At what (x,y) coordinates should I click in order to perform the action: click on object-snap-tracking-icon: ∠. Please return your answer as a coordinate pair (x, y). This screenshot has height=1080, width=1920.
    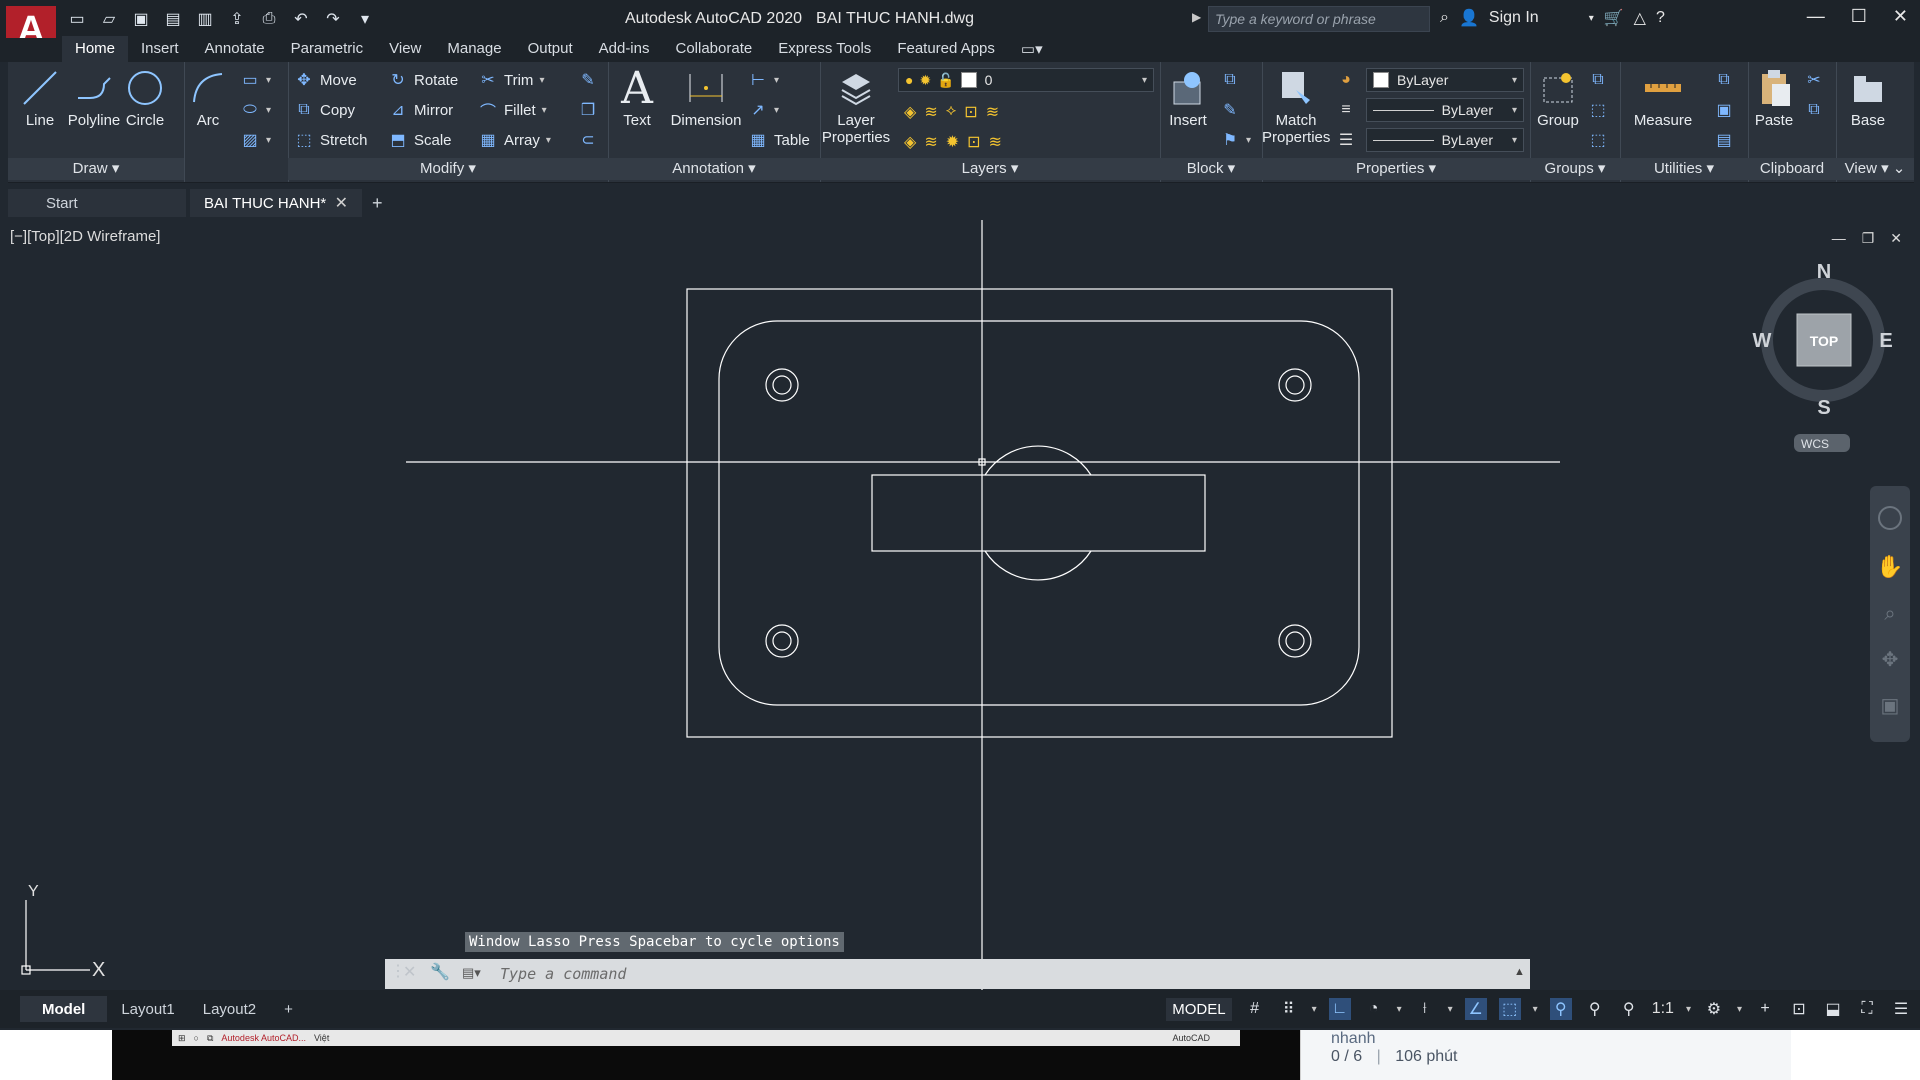
    Looking at the image, I should click on (1475, 1009).